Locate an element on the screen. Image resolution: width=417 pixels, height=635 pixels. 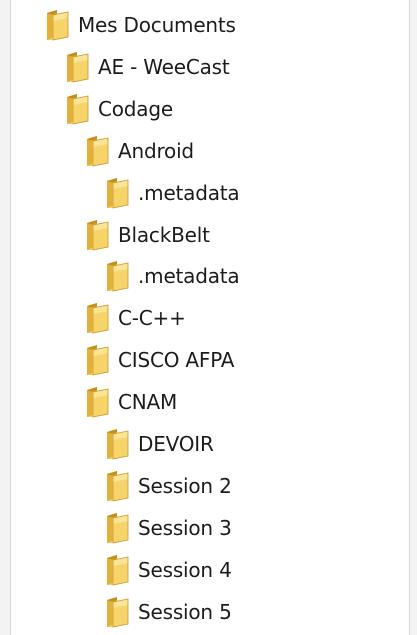
tree-item-label: Codage is located at coordinates (135, 108).